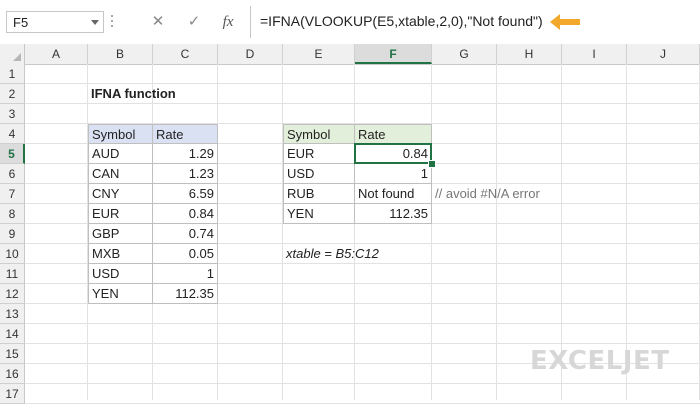  I want to click on table-cell-symbol: AUD, so click(120, 154).